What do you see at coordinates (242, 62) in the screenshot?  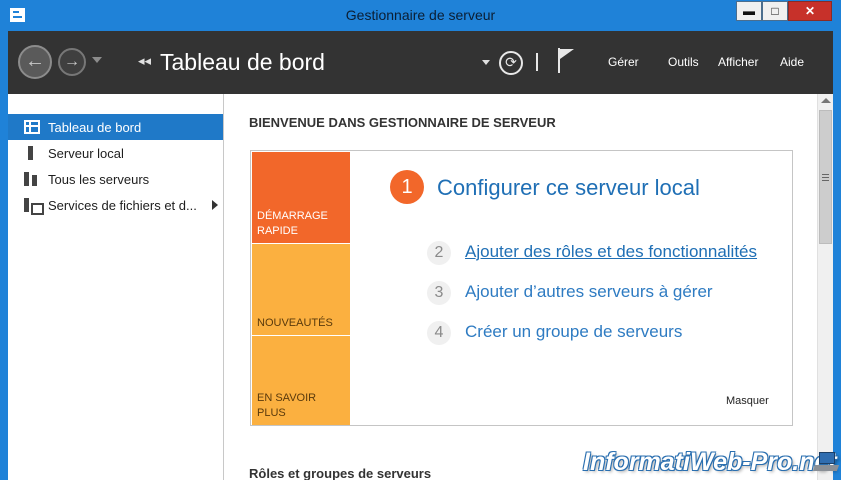 I see `breadcrumb-title: Tableau de bord` at bounding box center [242, 62].